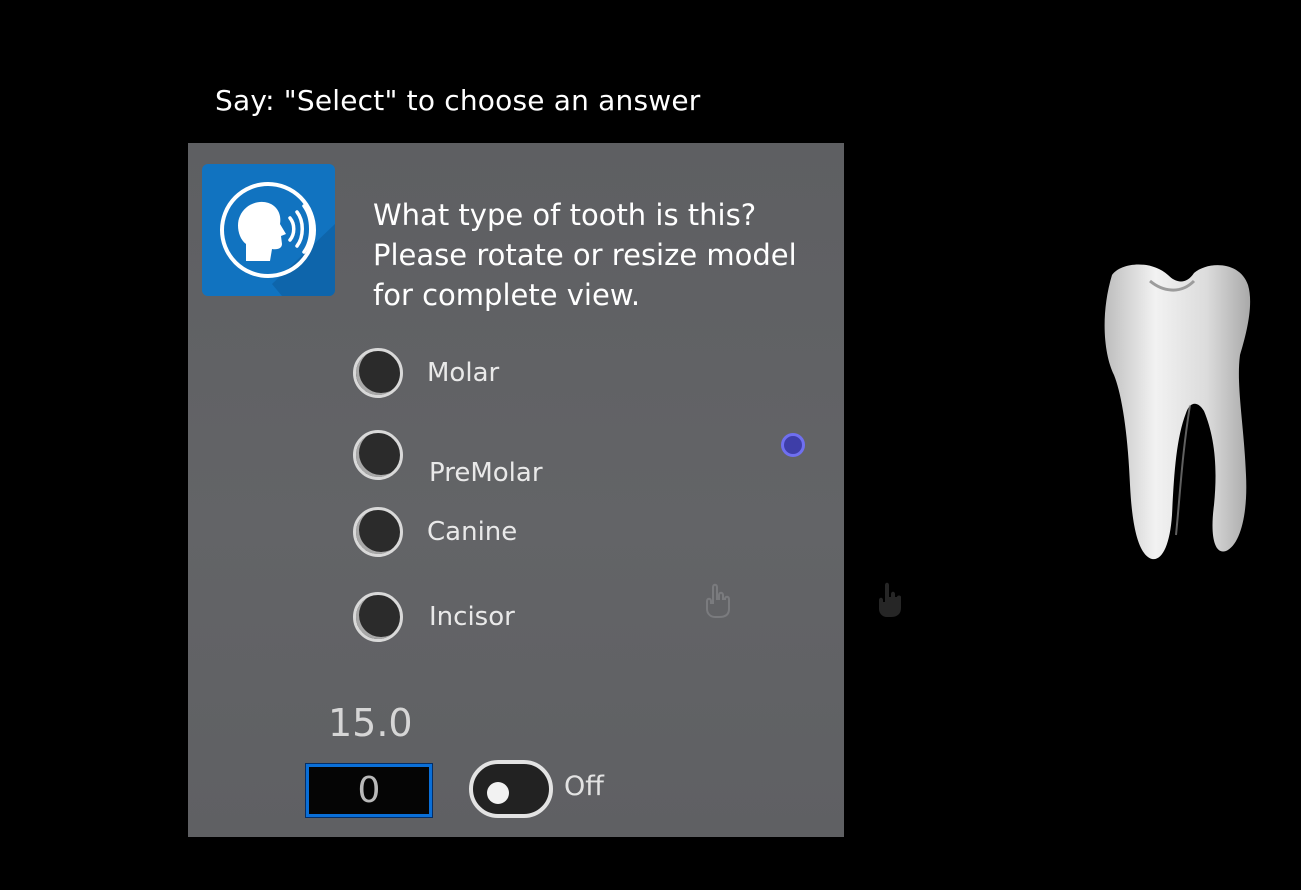  Describe the element at coordinates (584, 786) in the screenshot. I see `toggle-label: Off` at that location.